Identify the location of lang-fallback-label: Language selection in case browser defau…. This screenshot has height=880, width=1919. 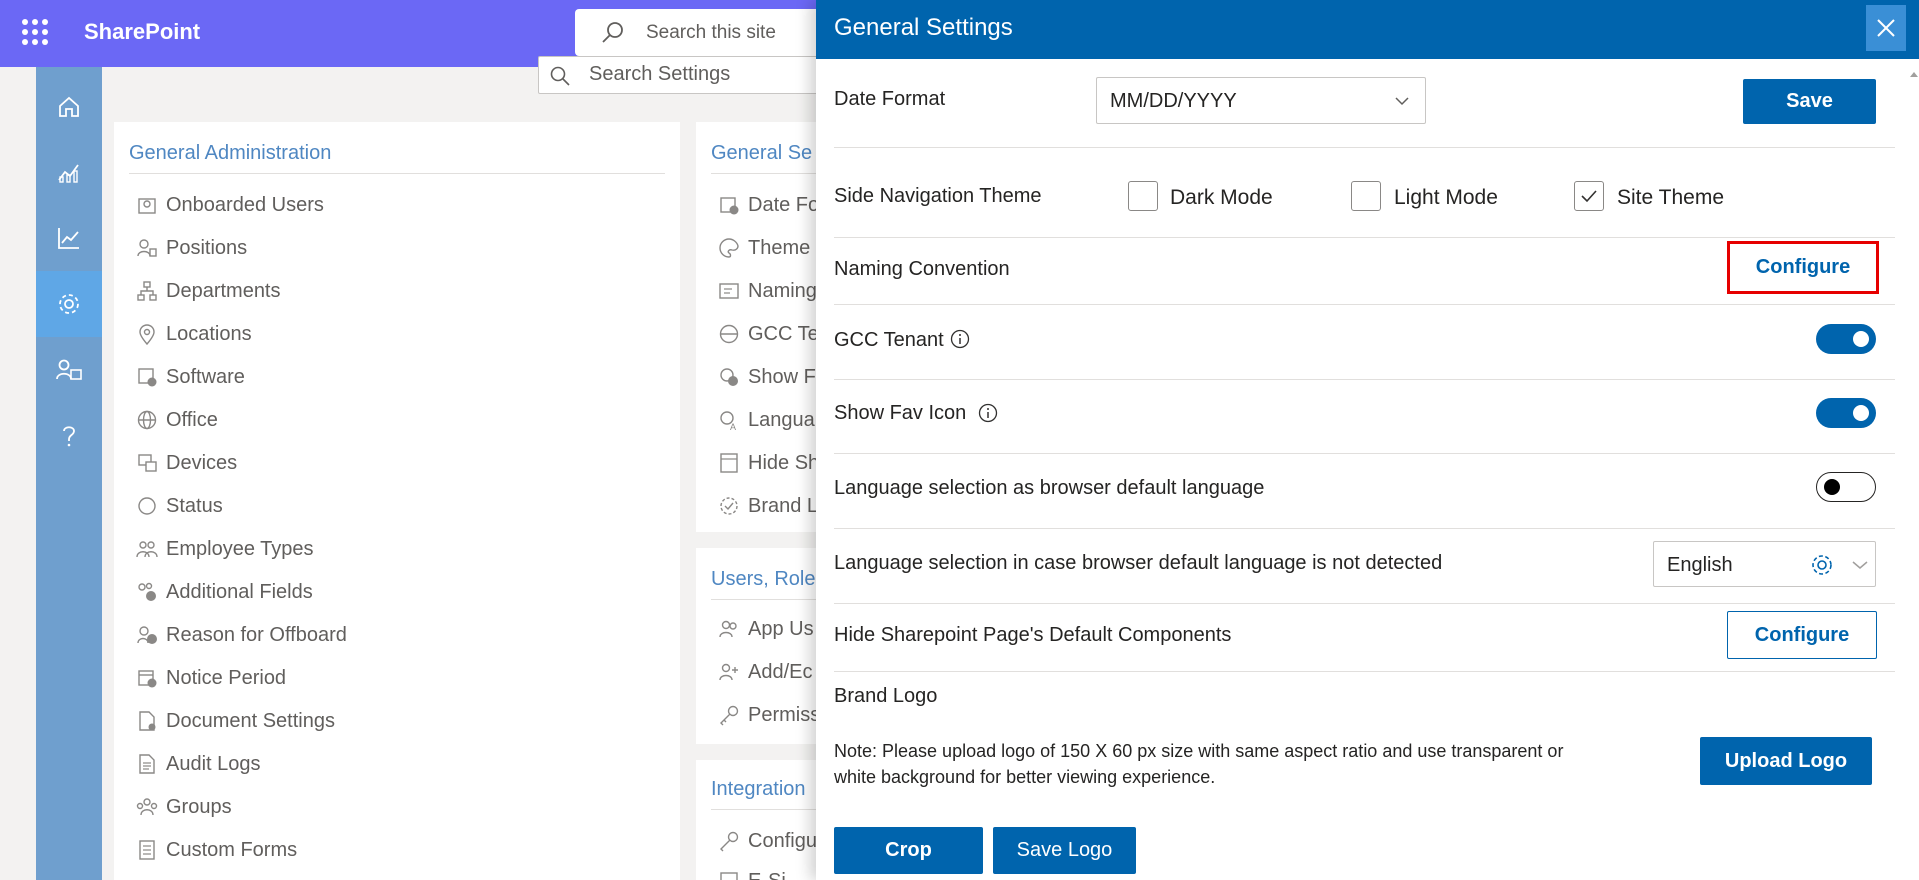
(1138, 563).